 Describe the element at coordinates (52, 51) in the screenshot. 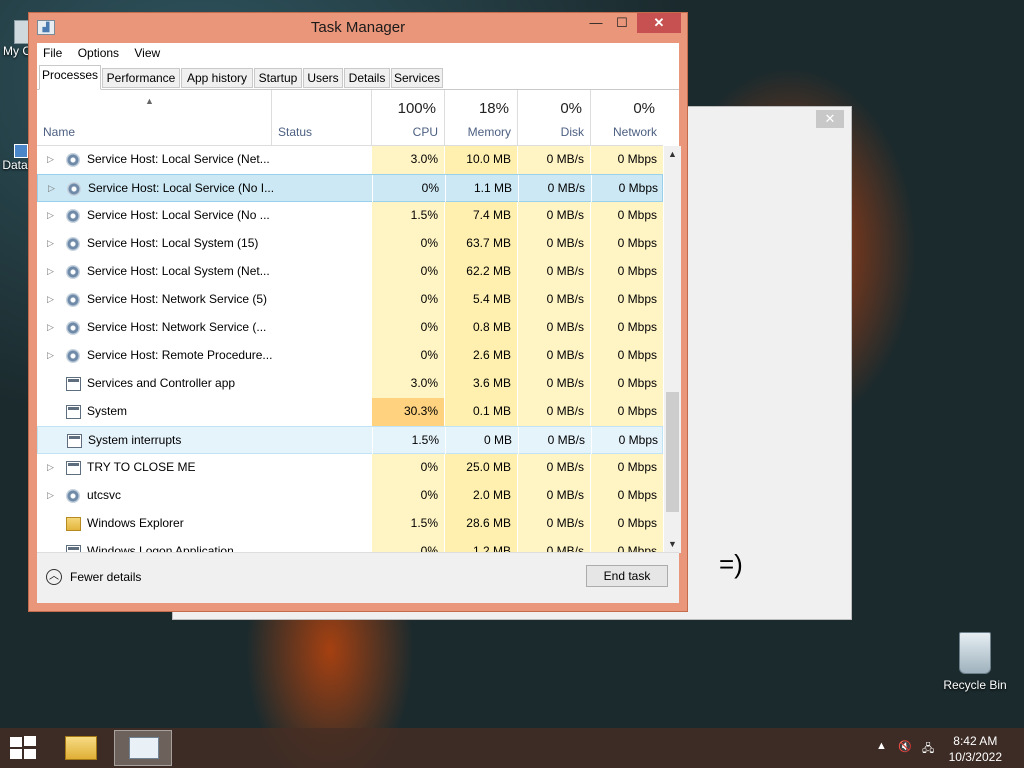

I see `menu-file: File` at that location.